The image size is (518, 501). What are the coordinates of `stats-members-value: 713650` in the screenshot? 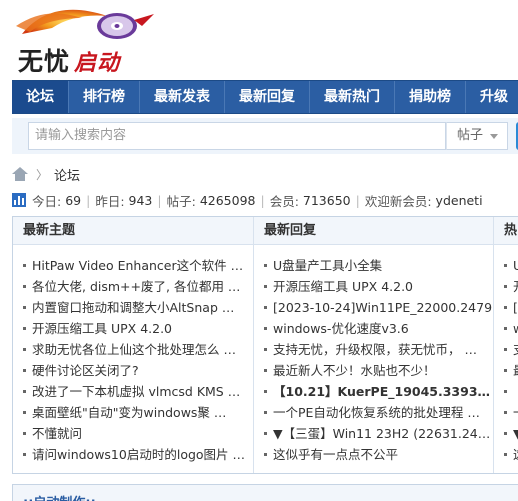 It's located at (326, 200).